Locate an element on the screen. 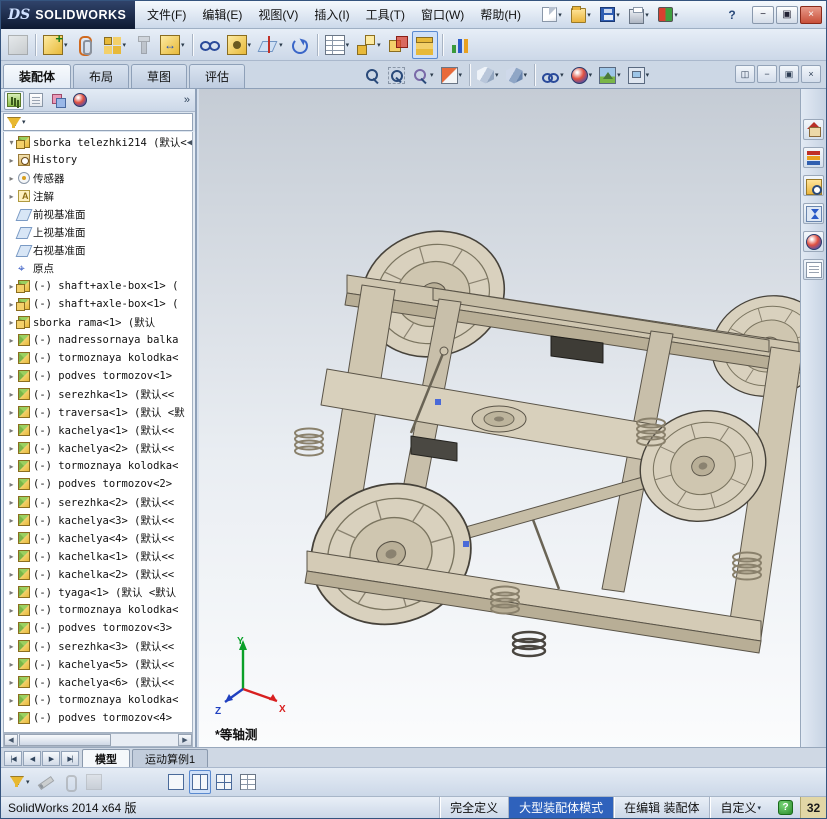 This screenshot has width=827, height=819. options-button: ▾ is located at coordinates (668, 15).